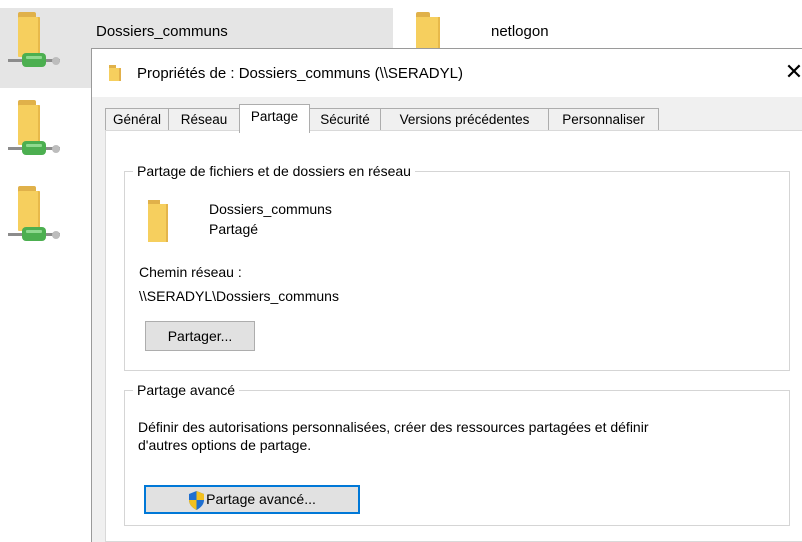 The image size is (802, 542). Describe the element at coordinates (520, 31) in the screenshot. I see `item-label-netlogon: netlogon` at that location.